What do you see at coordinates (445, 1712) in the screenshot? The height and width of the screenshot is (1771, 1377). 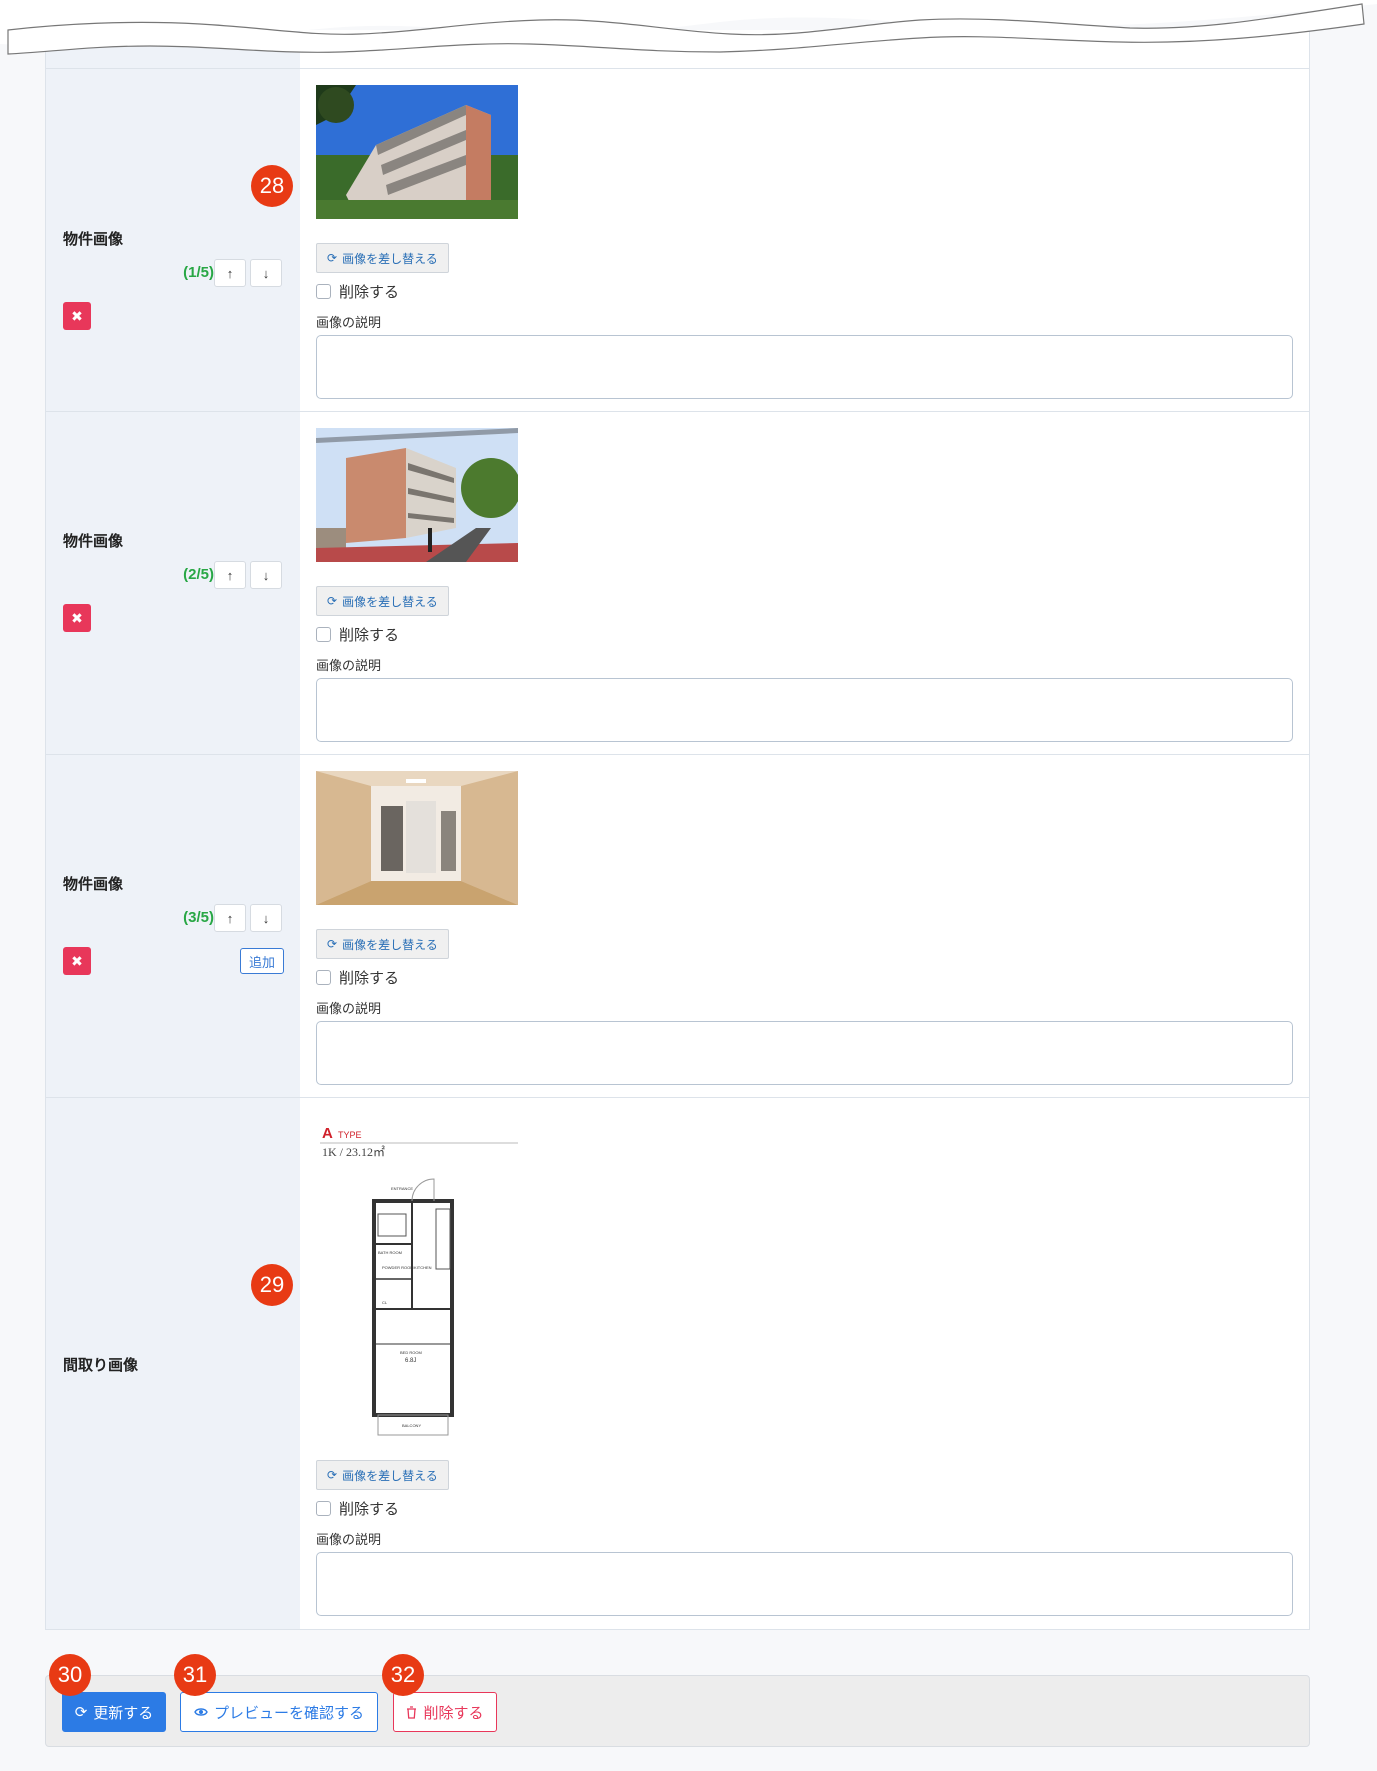 I see `delete-button: 削除する` at bounding box center [445, 1712].